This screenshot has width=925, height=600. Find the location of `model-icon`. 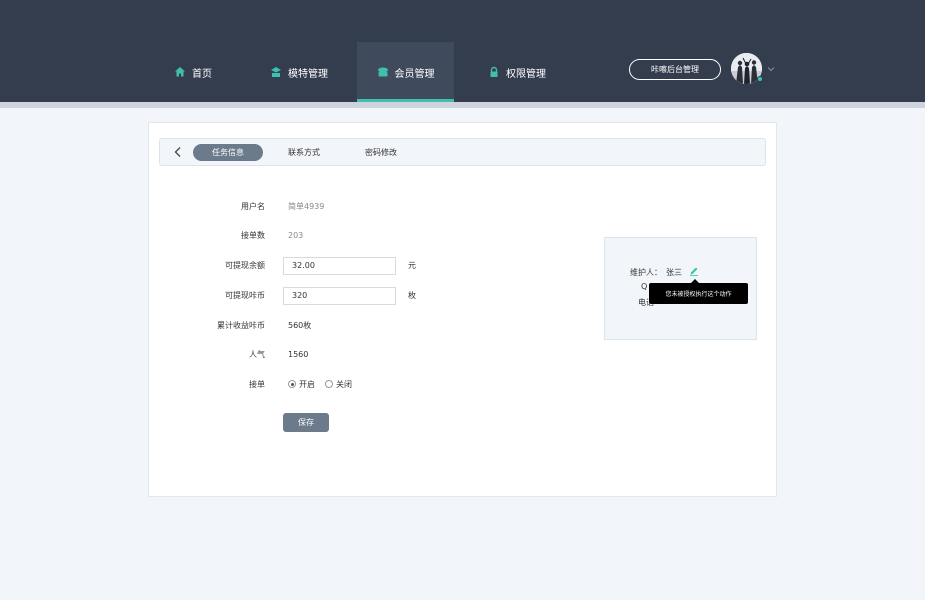

model-icon is located at coordinates (276, 72).